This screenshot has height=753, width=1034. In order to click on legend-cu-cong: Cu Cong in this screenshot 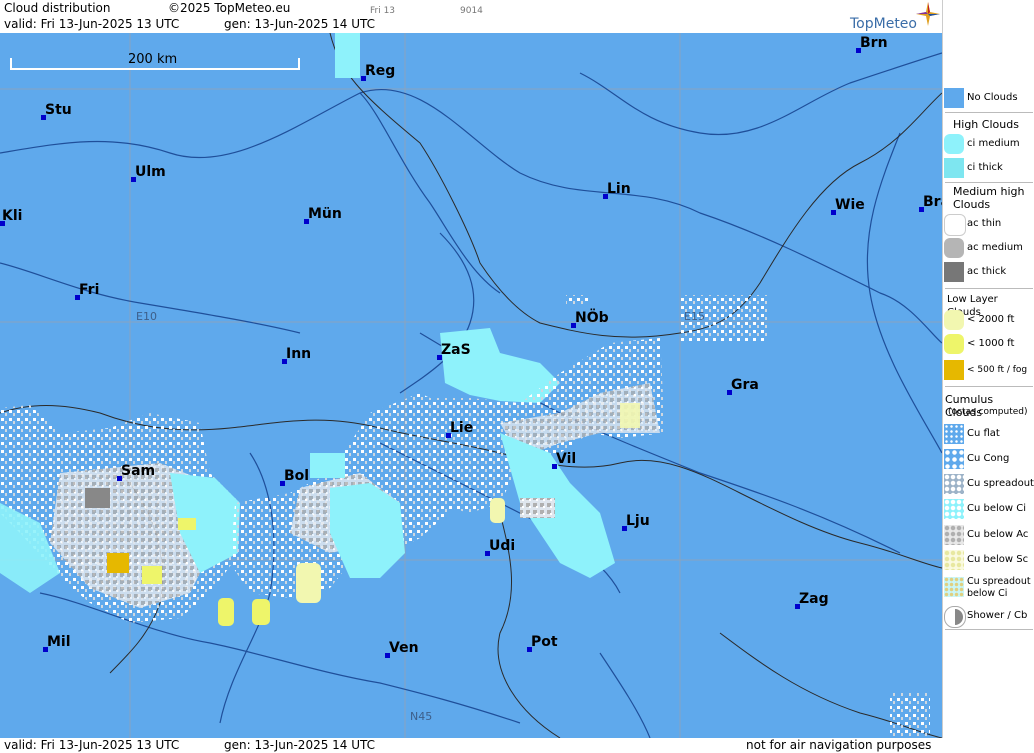, I will do `click(988, 459)`.